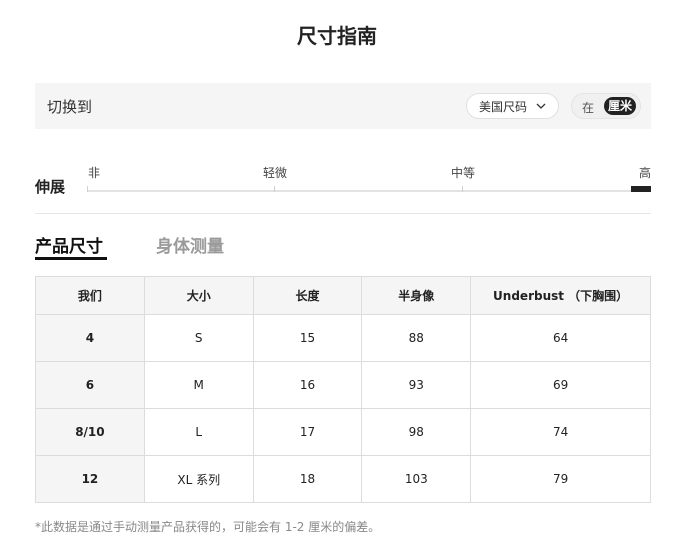 This screenshot has height=547, width=674. What do you see at coordinates (416, 295) in the screenshot?
I see `column-header-bust: 半身像` at bounding box center [416, 295].